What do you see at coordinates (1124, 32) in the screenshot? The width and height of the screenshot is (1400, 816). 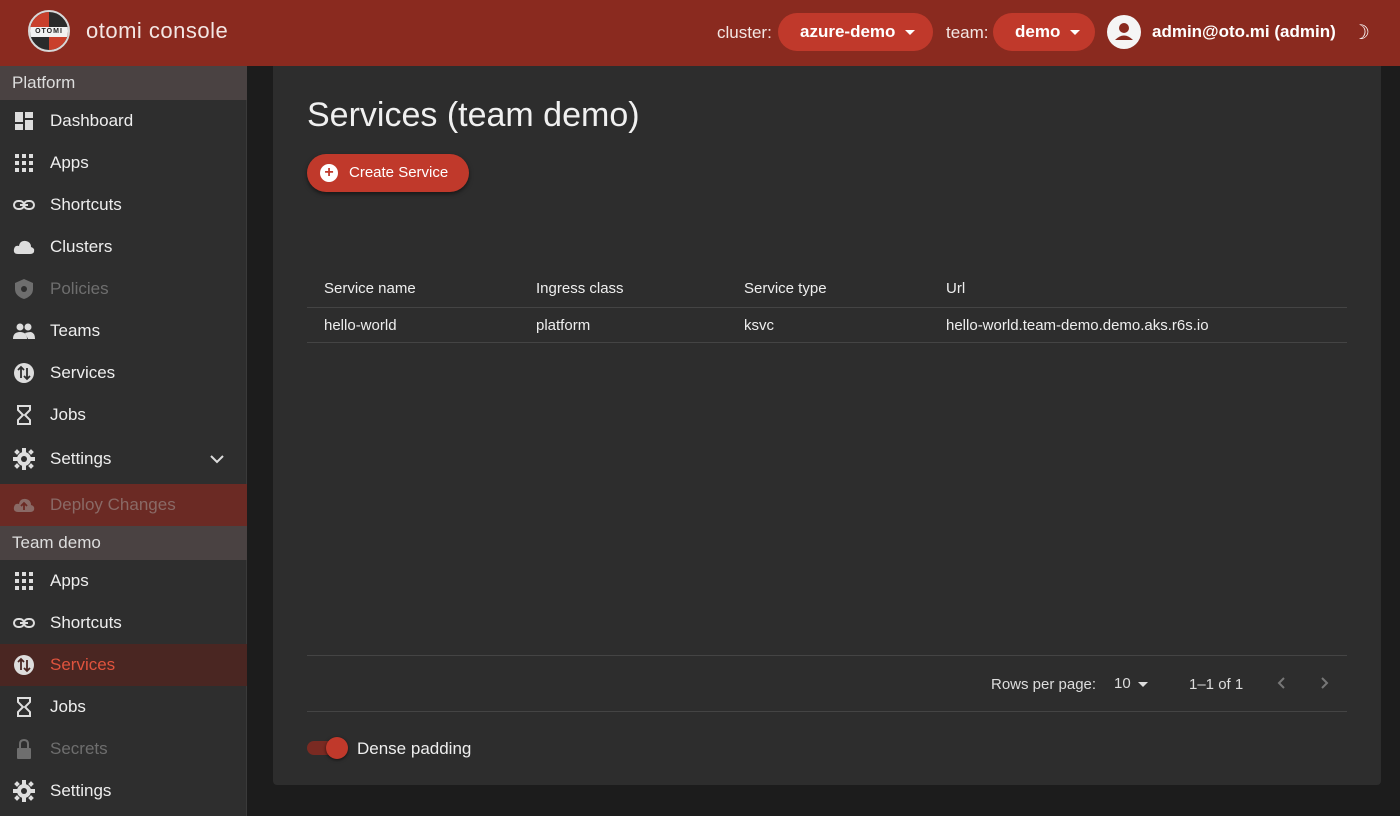 I see `avatar-icon` at bounding box center [1124, 32].